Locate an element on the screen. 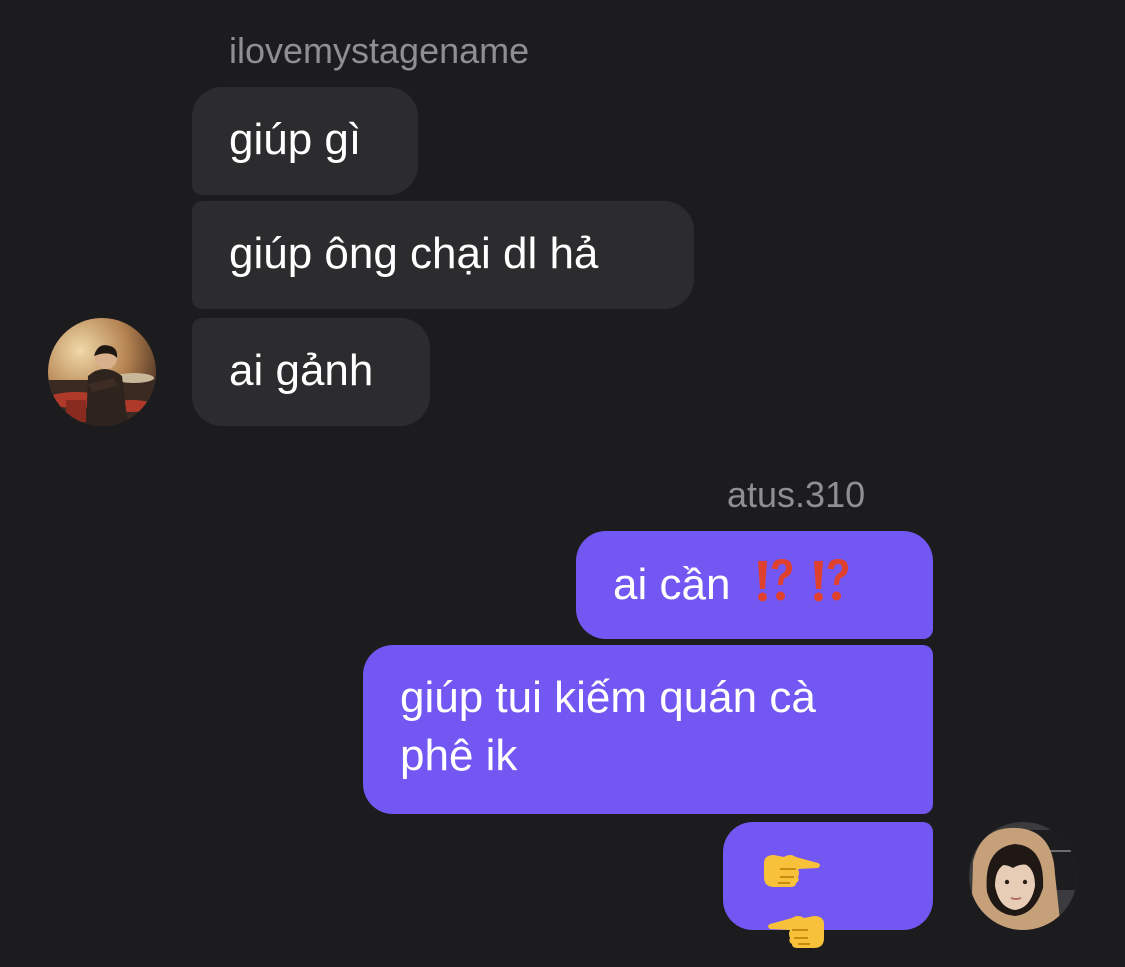 The height and width of the screenshot is (967, 1125). incoming-message-bubble: giúp ông chại dl hả is located at coordinates (443, 255).